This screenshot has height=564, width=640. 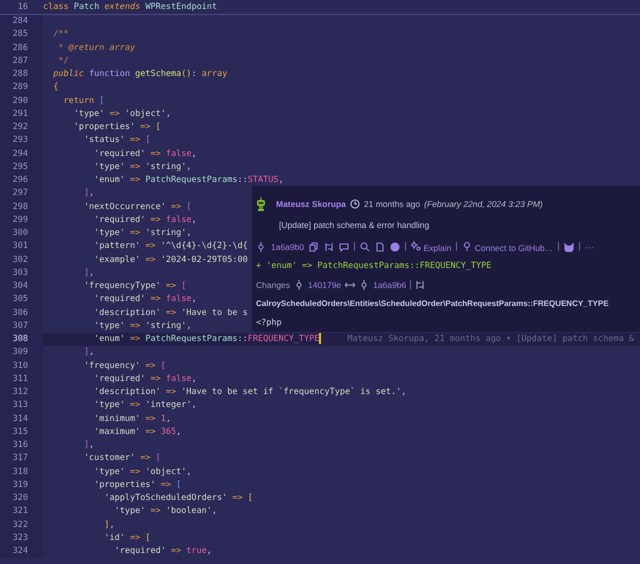 I want to click on line-number: 288, so click(x=21, y=75).